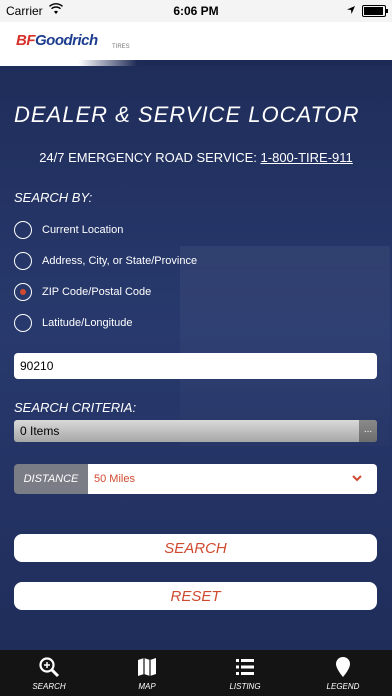  I want to click on status-bar: Carrier 6:06 PM, so click(196, 11).